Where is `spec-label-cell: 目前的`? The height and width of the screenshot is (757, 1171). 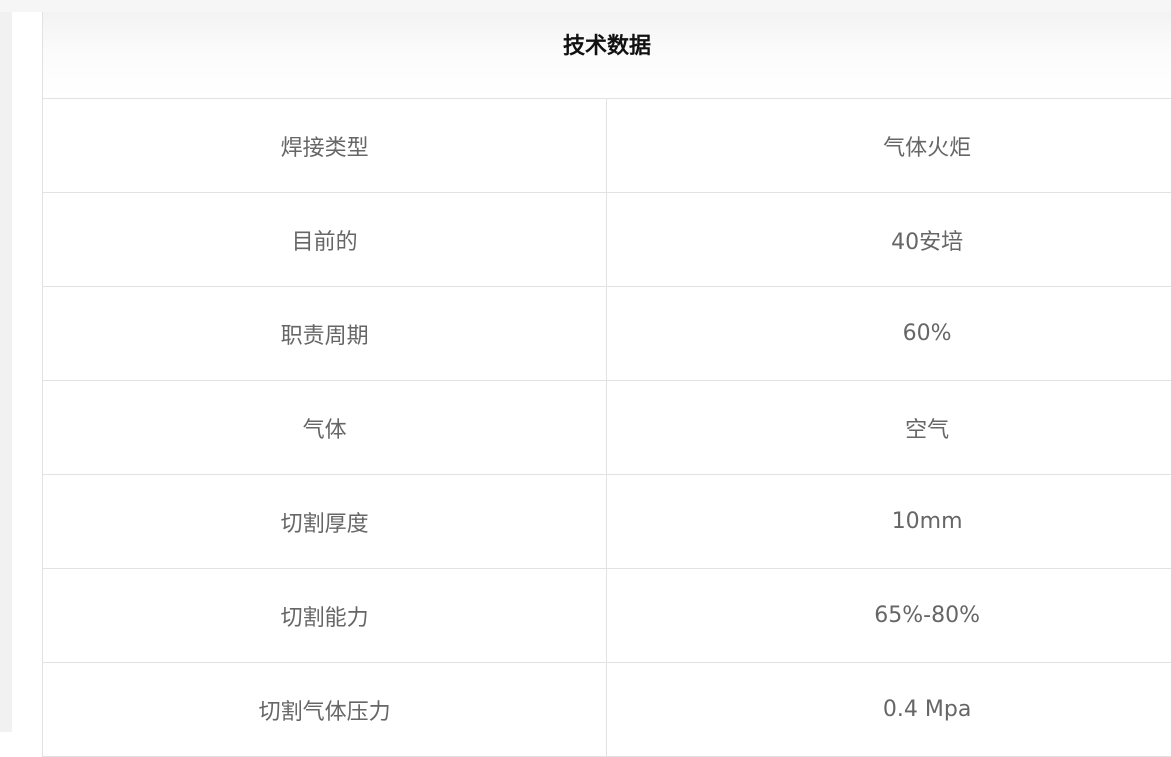
spec-label-cell: 目前的 is located at coordinates (325, 240).